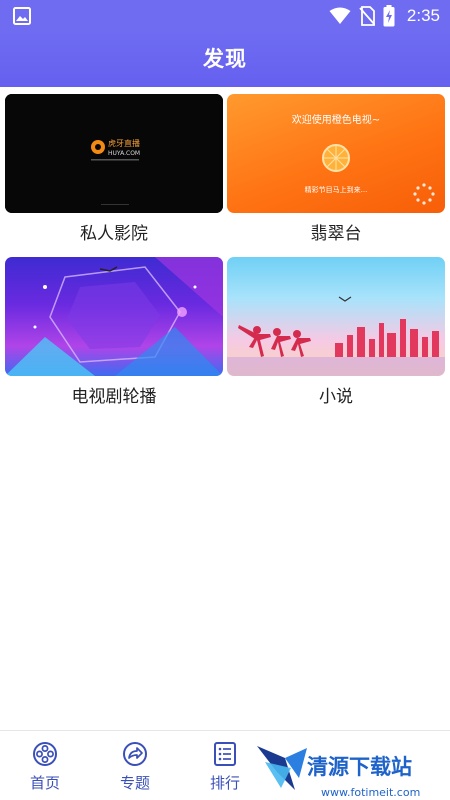 The image size is (450, 800). Describe the element at coordinates (45, 769) in the screenshot. I see `nav-home: 首页` at that location.